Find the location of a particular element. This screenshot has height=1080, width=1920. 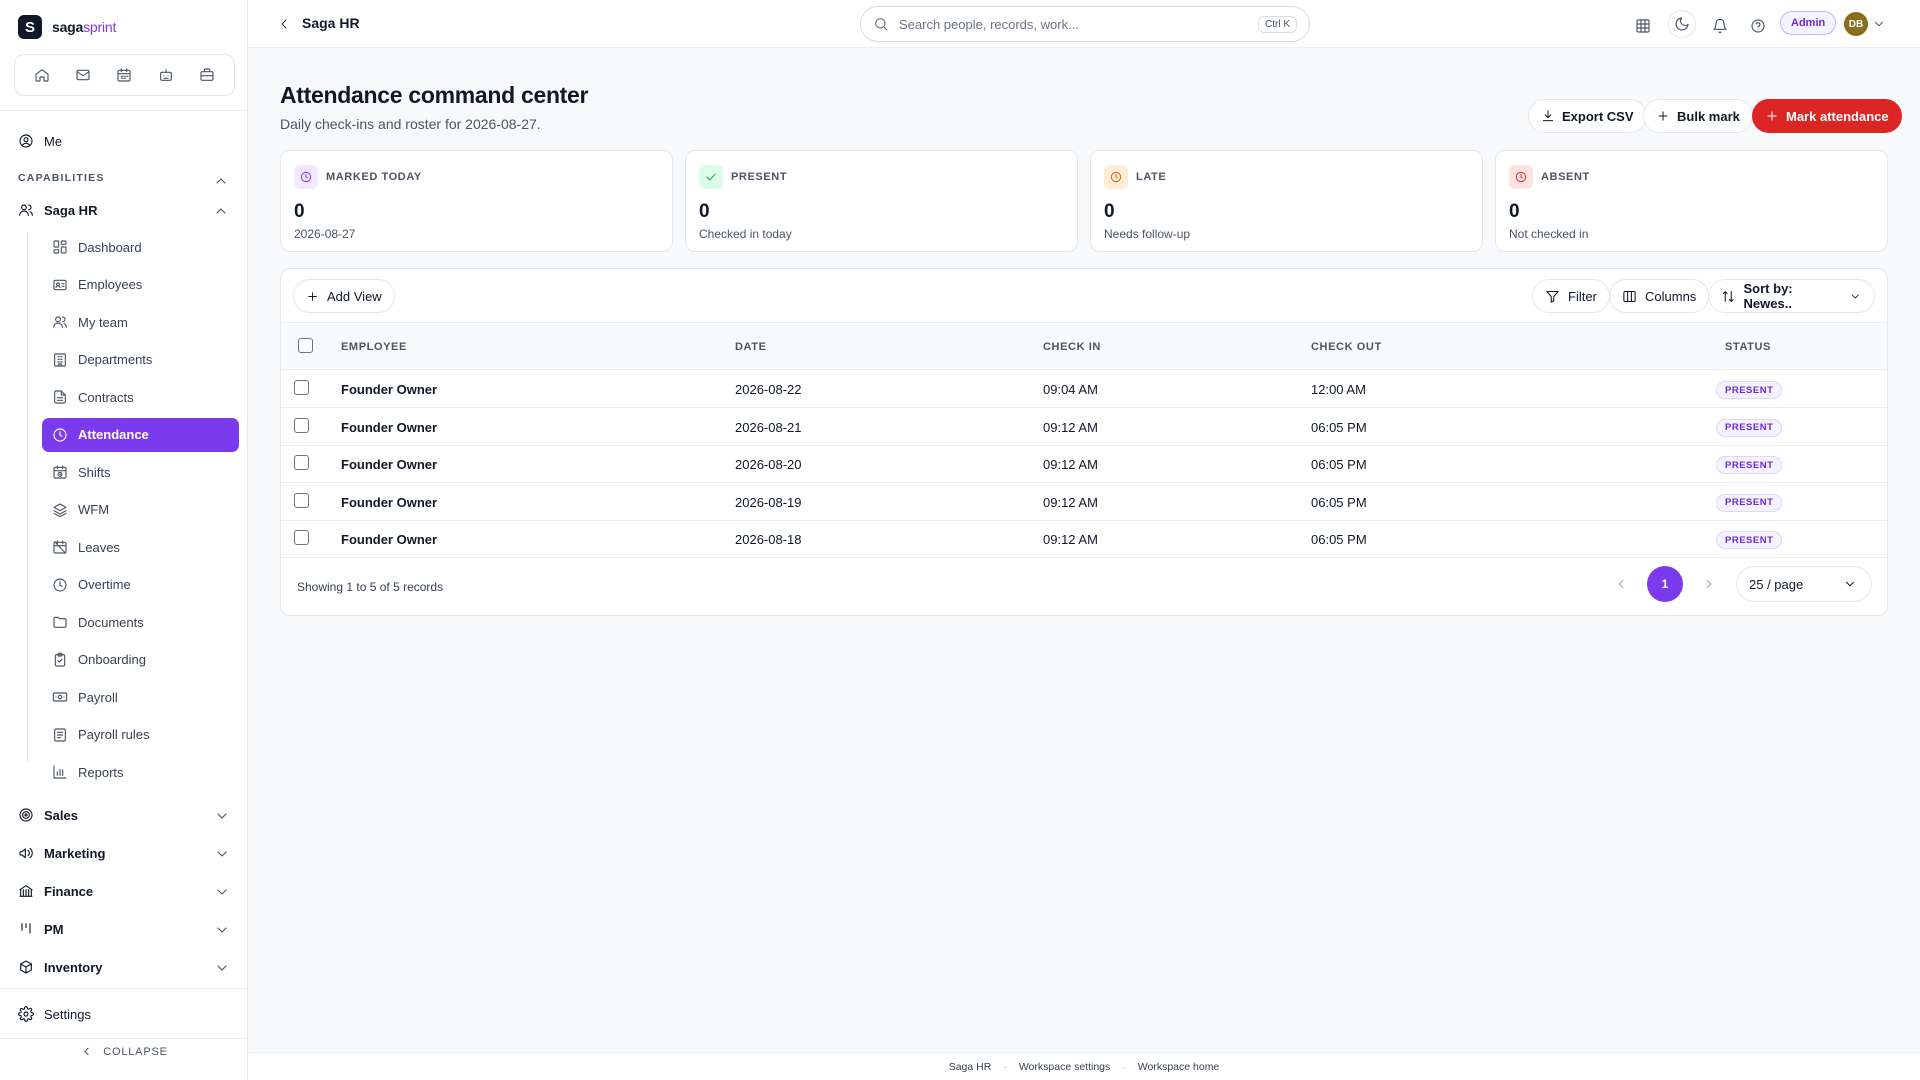

nav-section-label: Finance is located at coordinates (69, 891).